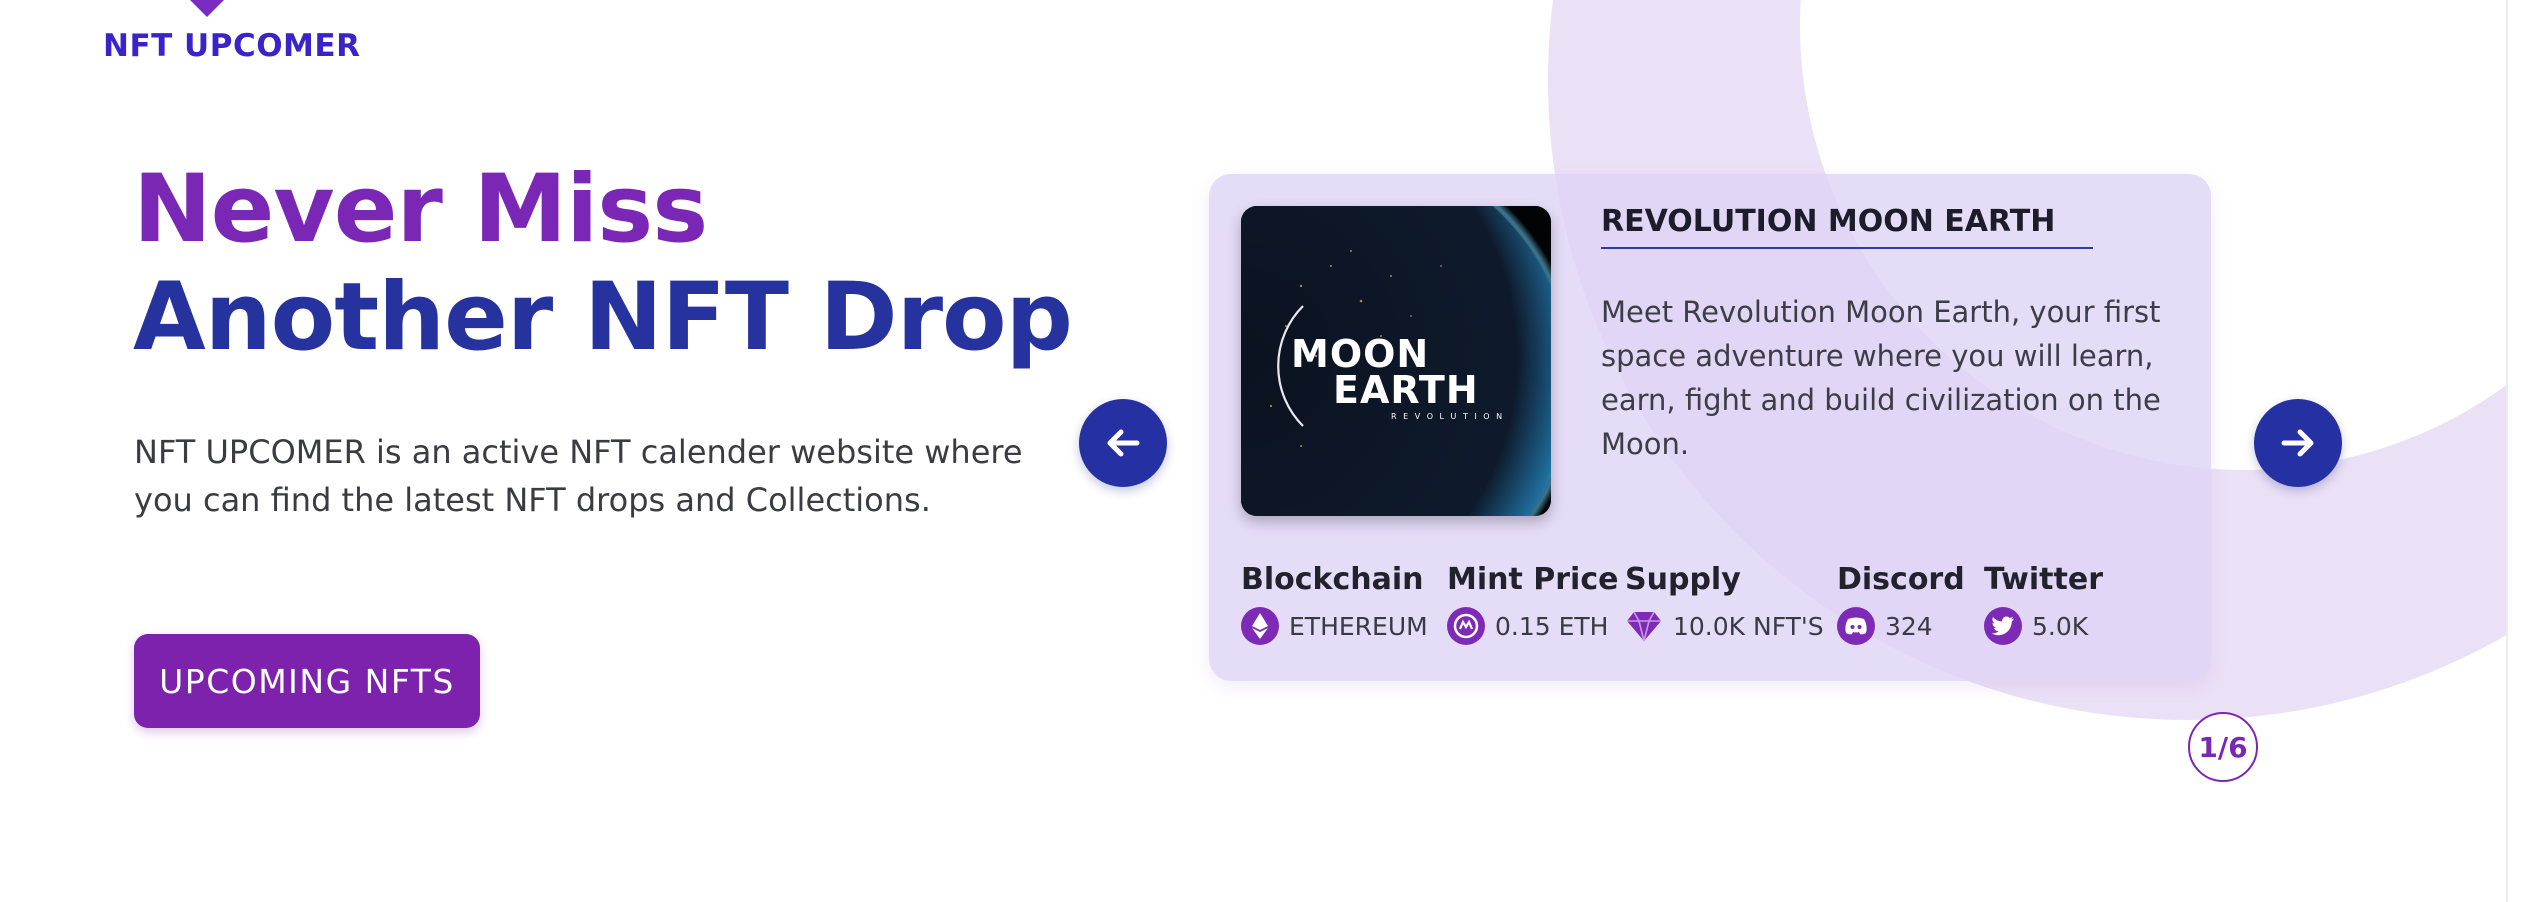  I want to click on arrow-right-icon, so click(2297, 443).